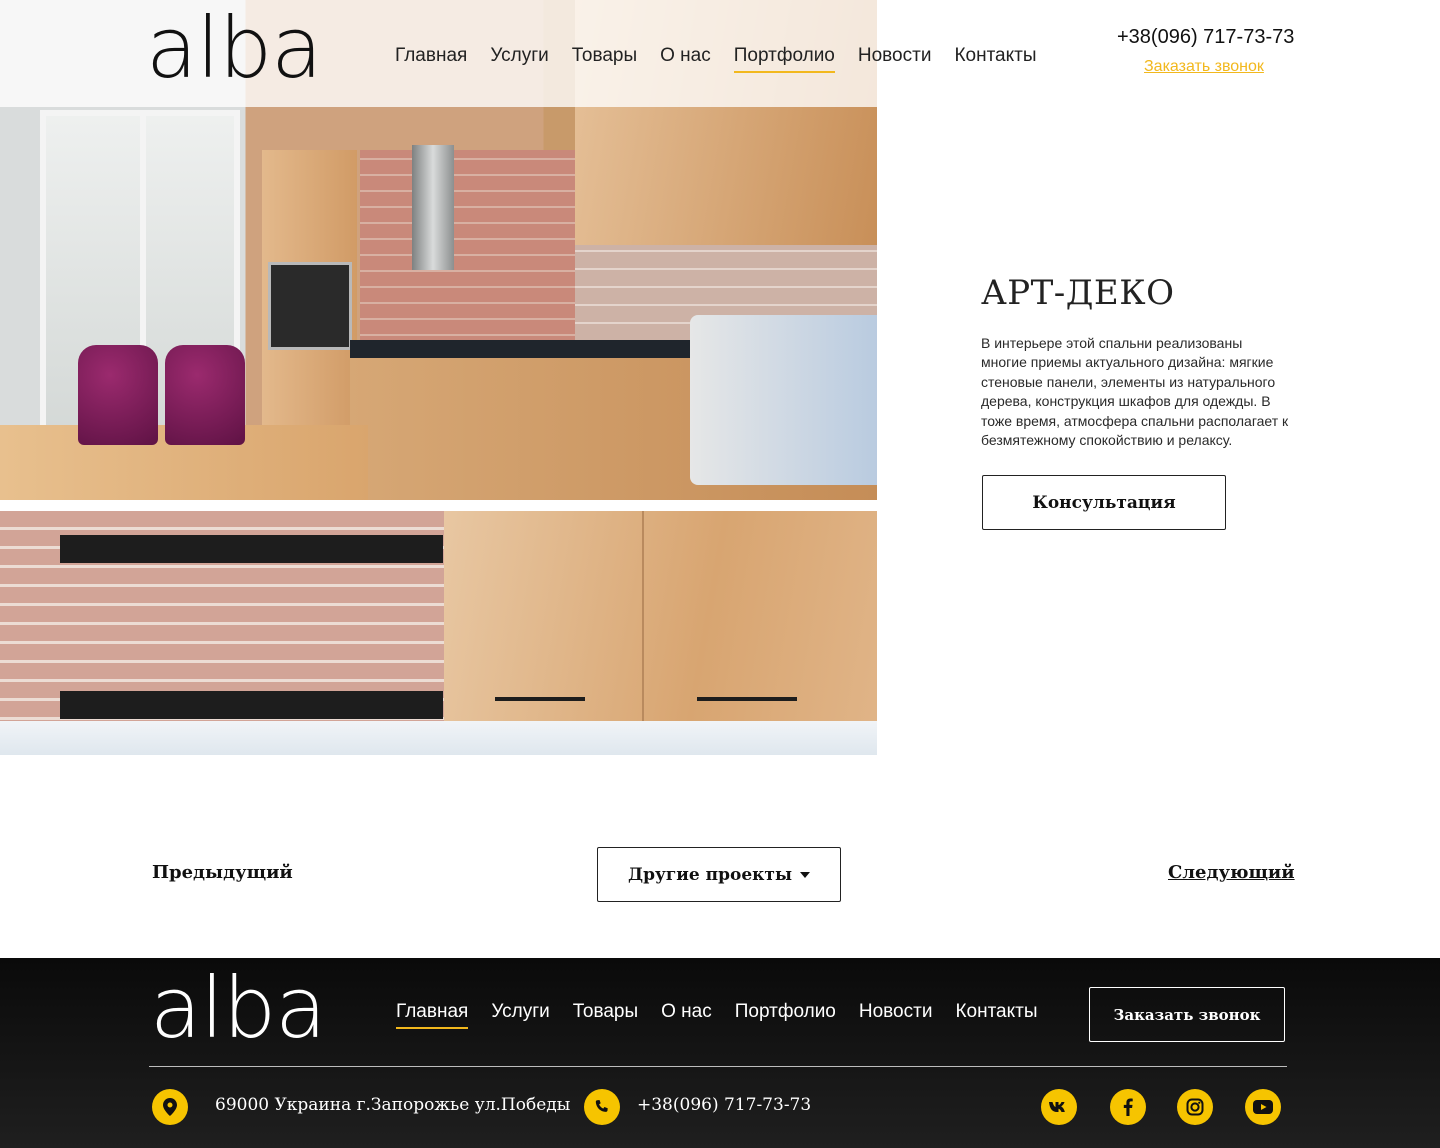  I want to click on nav-item-services: Услуги, so click(519, 59).